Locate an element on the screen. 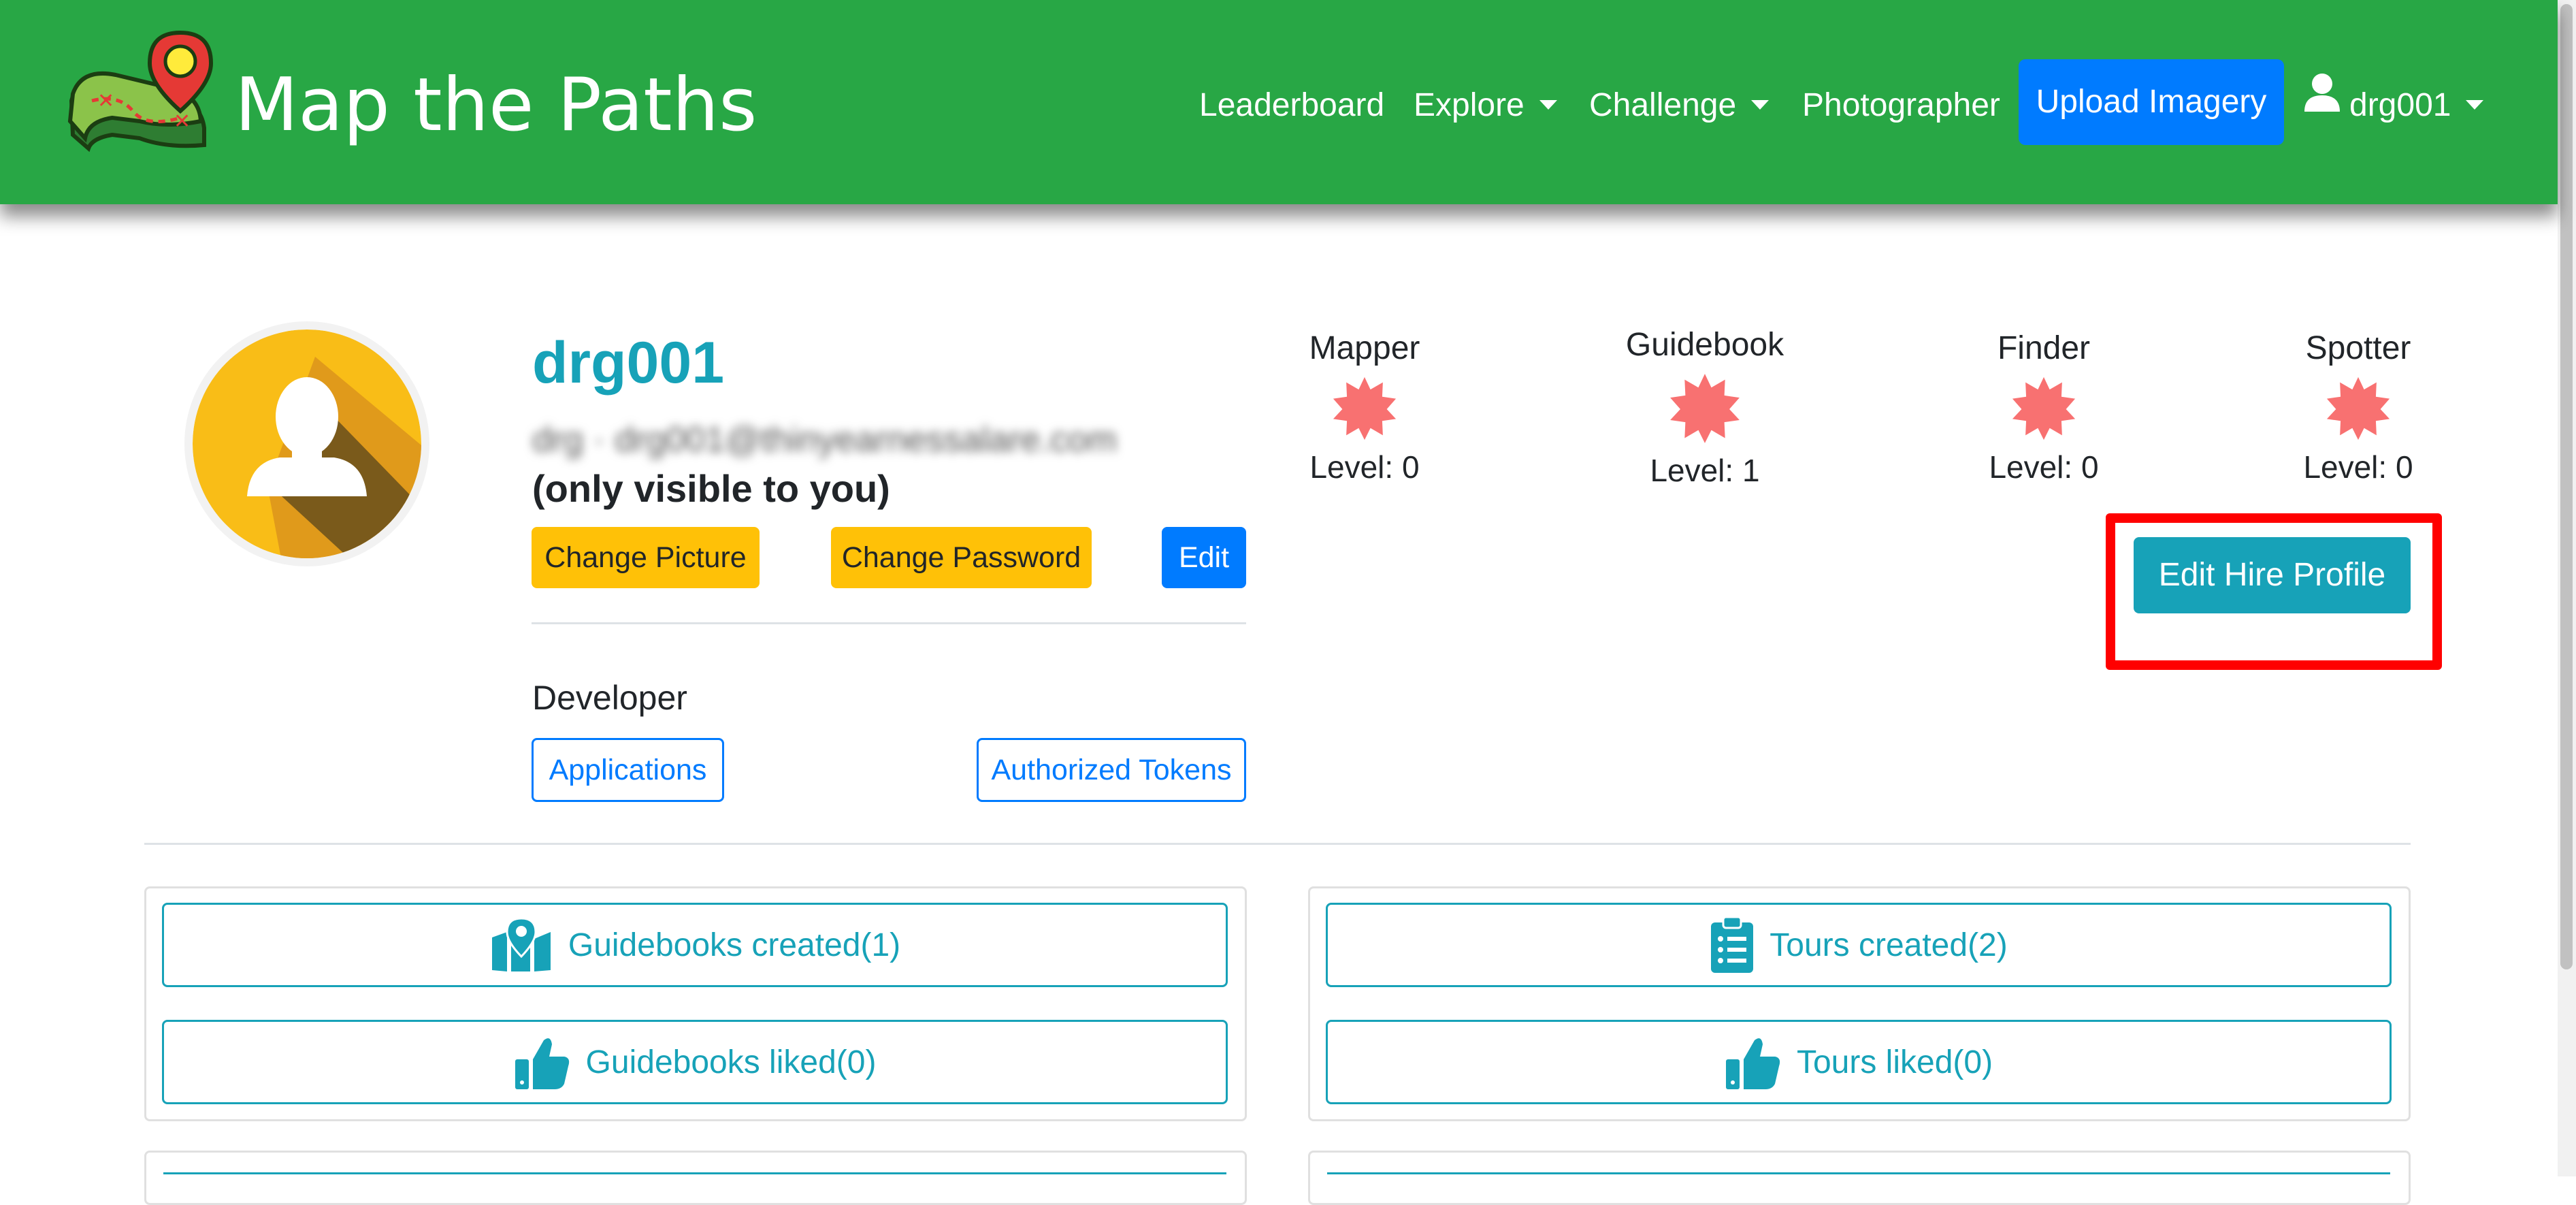 This screenshot has height=1205, width=2576. profile-username: drg001 is located at coordinates (628, 363).